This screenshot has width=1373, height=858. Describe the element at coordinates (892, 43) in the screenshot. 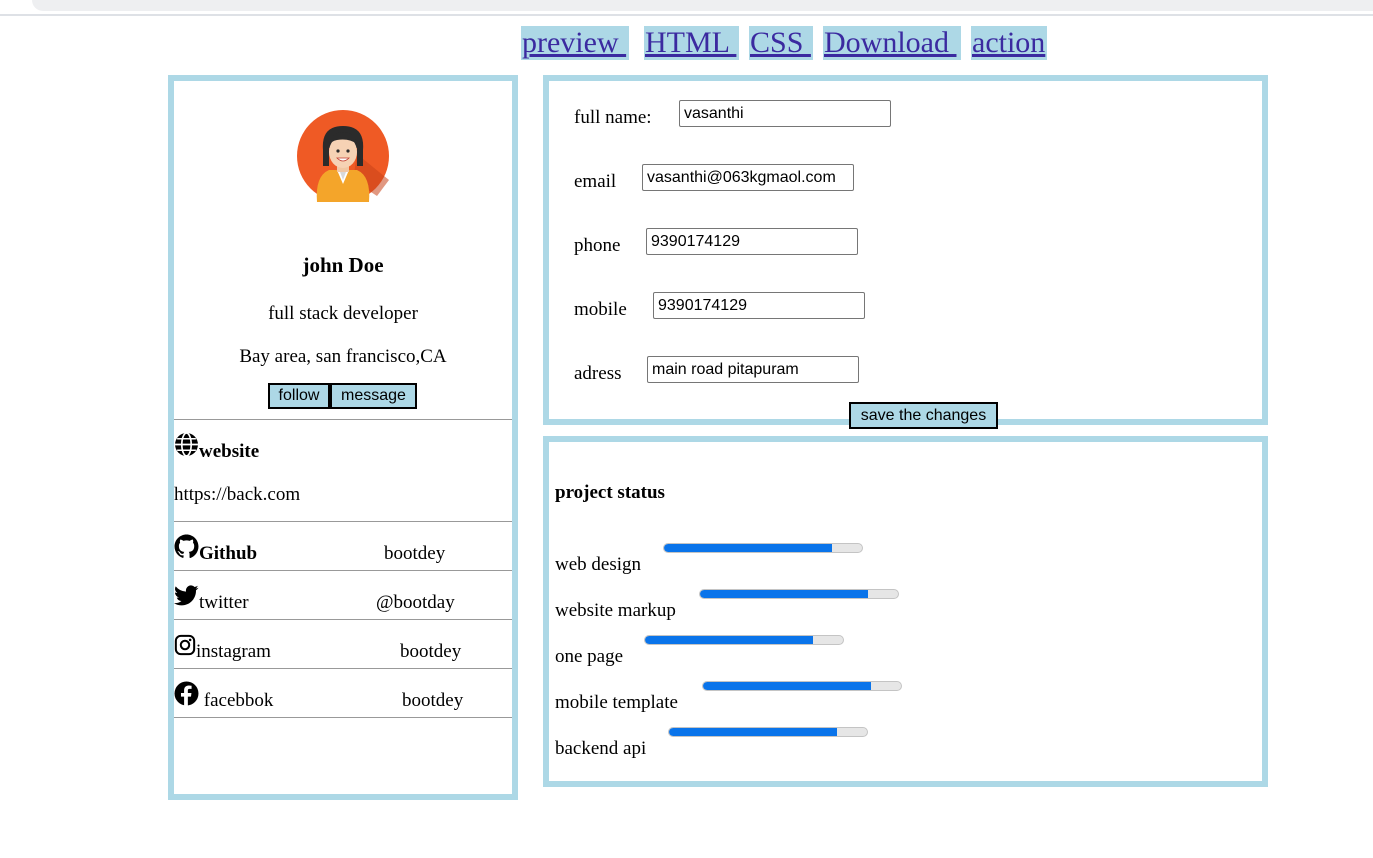

I see `nav-download-link: Download` at that location.